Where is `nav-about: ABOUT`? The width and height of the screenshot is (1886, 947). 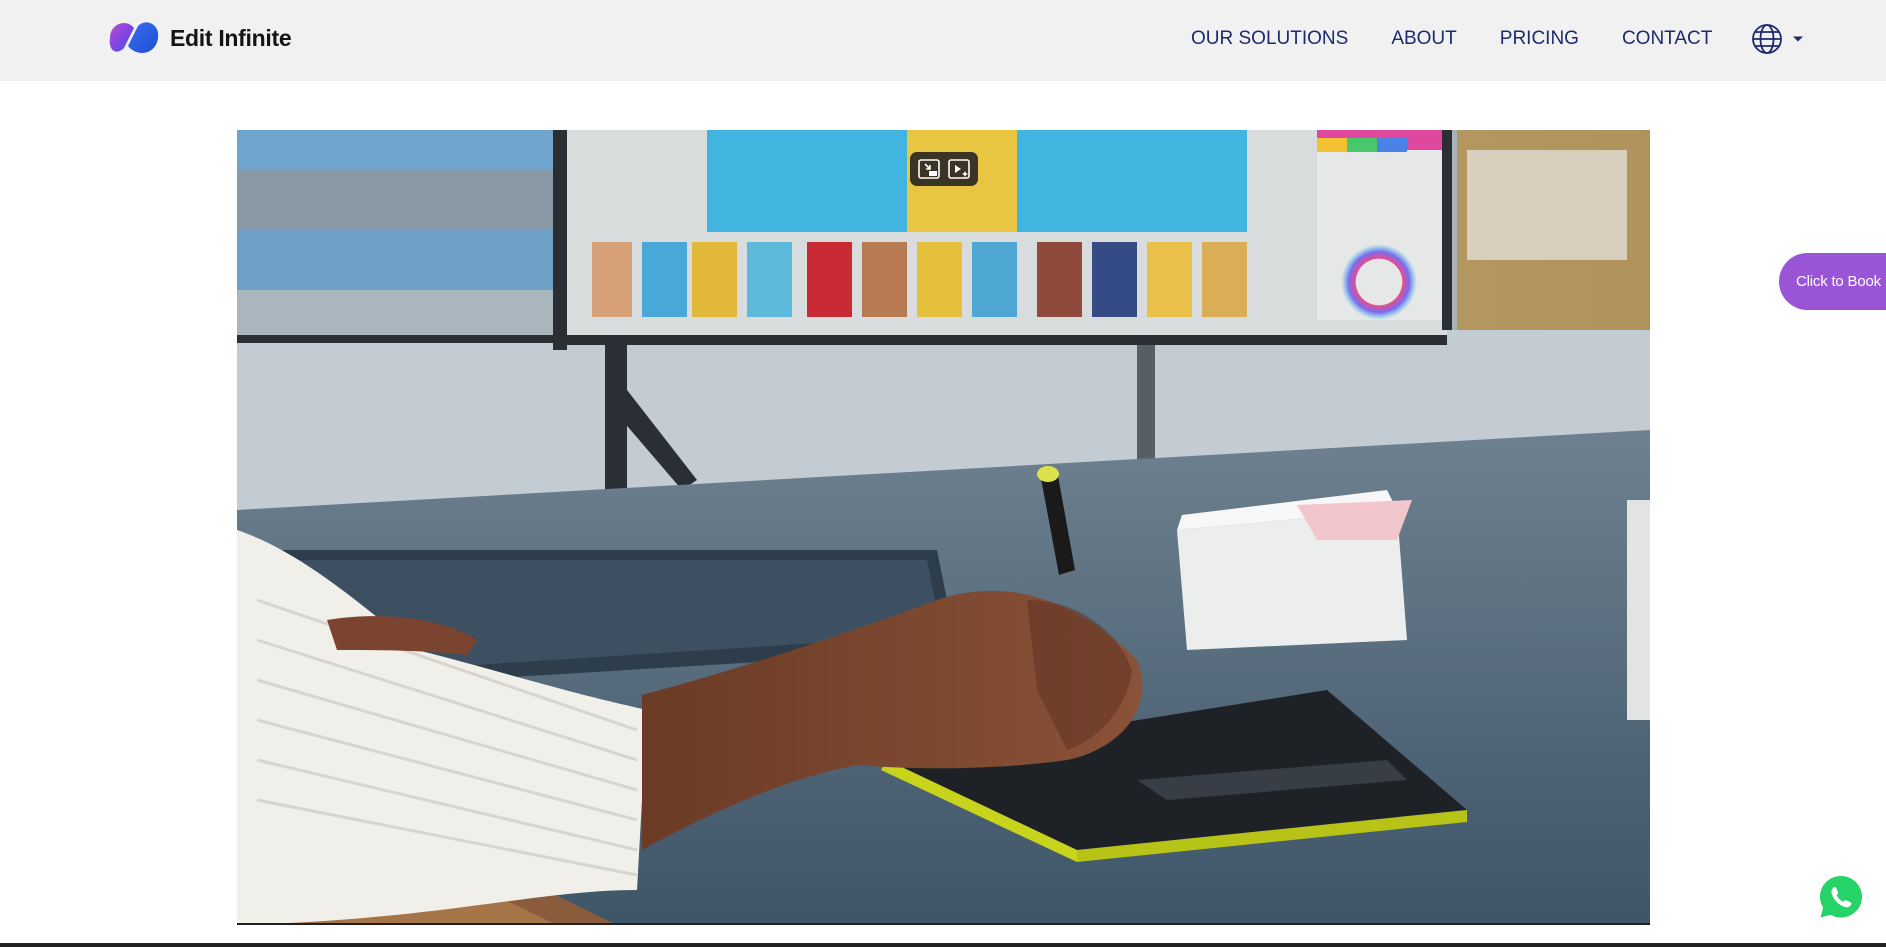 nav-about: ABOUT is located at coordinates (1423, 39).